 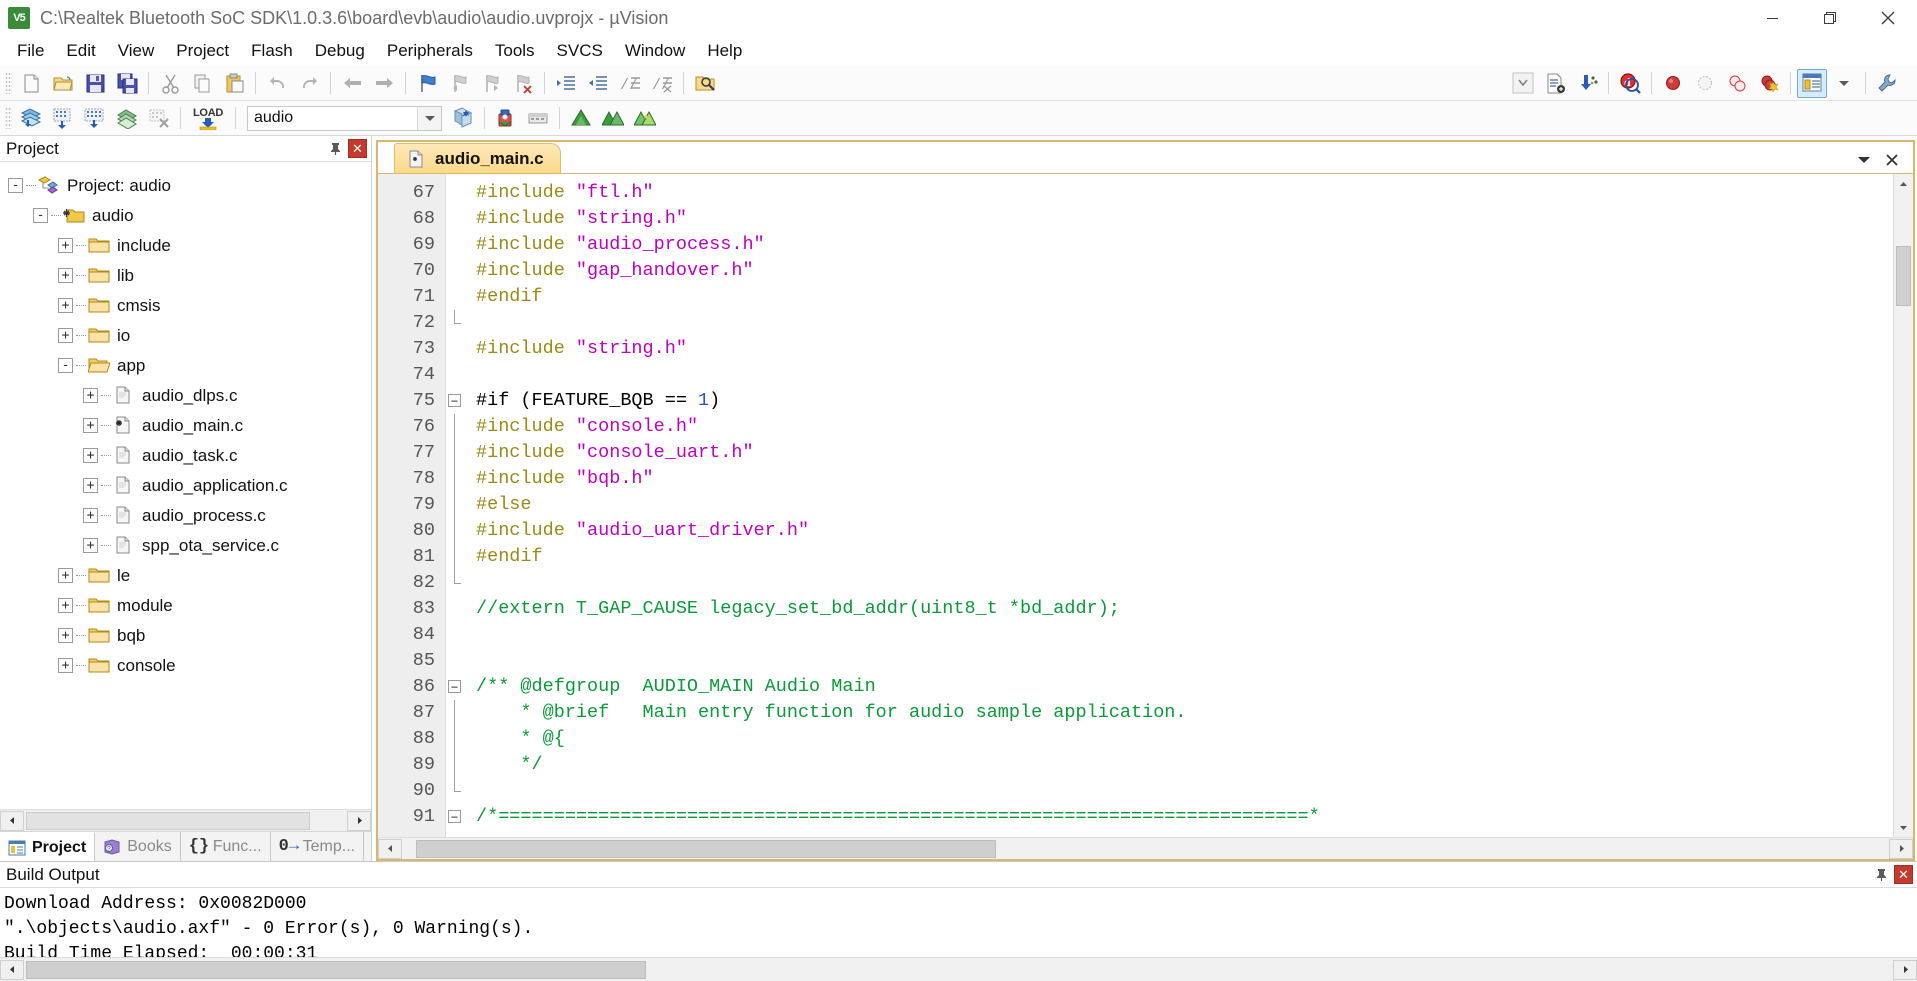 What do you see at coordinates (1179, 687) in the screenshot?
I see `code-line: /** @defgroup AUDIO_MAIN Audio Main` at bounding box center [1179, 687].